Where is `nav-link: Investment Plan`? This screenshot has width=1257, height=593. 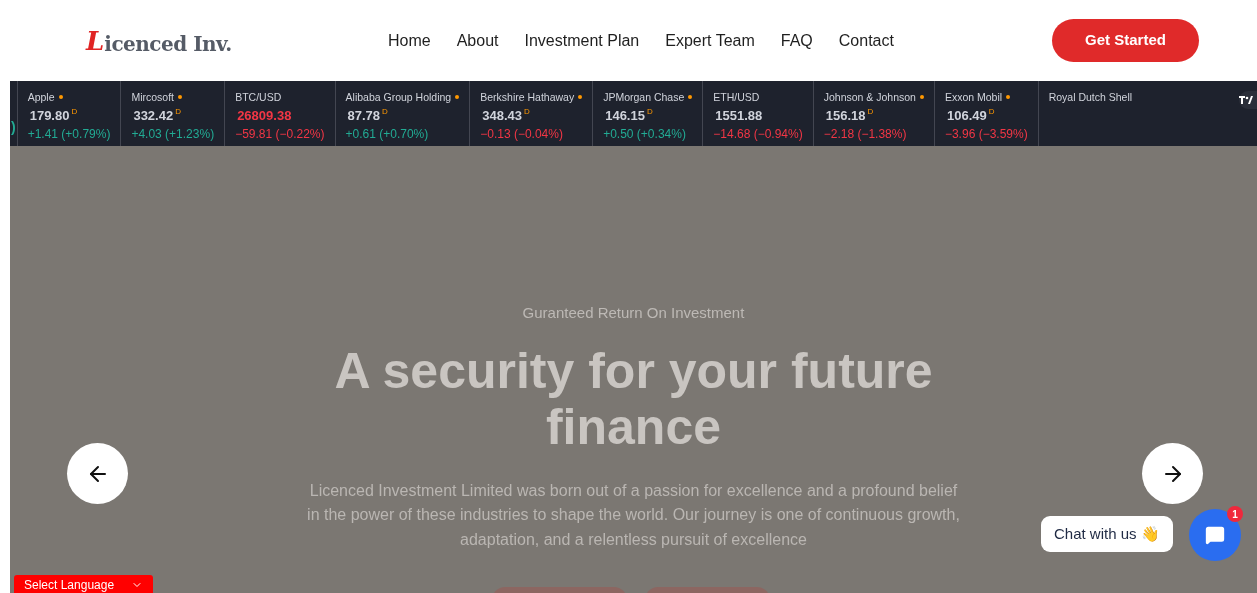
nav-link: Investment Plan is located at coordinates (582, 40).